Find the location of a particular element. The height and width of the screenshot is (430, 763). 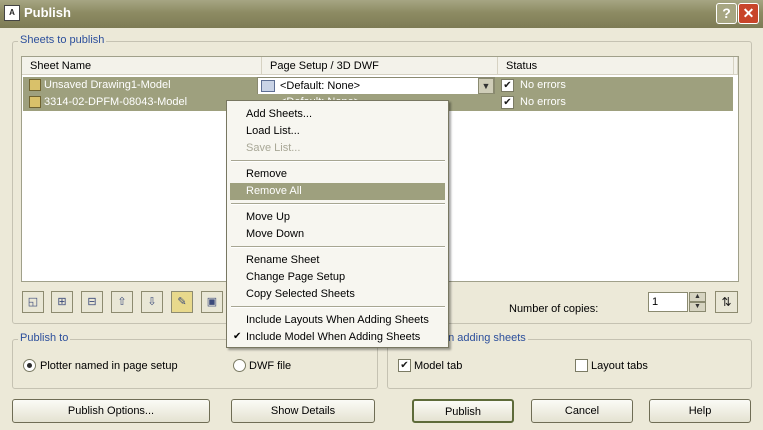

menu-item-move-up: Move Up is located at coordinates (337, 217).